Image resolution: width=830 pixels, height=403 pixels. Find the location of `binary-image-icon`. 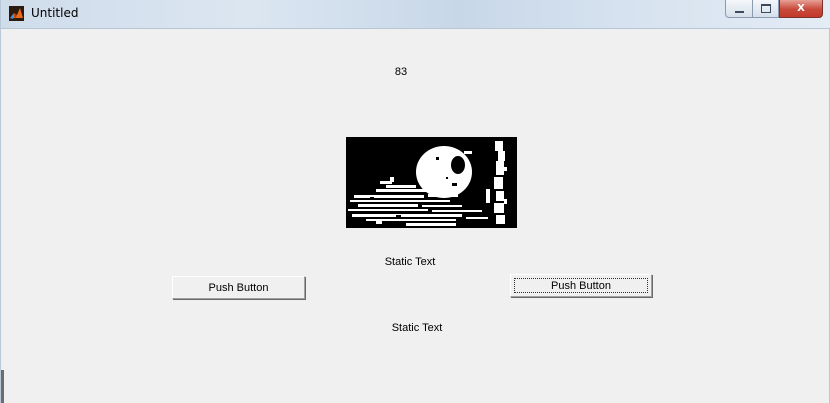

binary-image-icon is located at coordinates (431, 182).